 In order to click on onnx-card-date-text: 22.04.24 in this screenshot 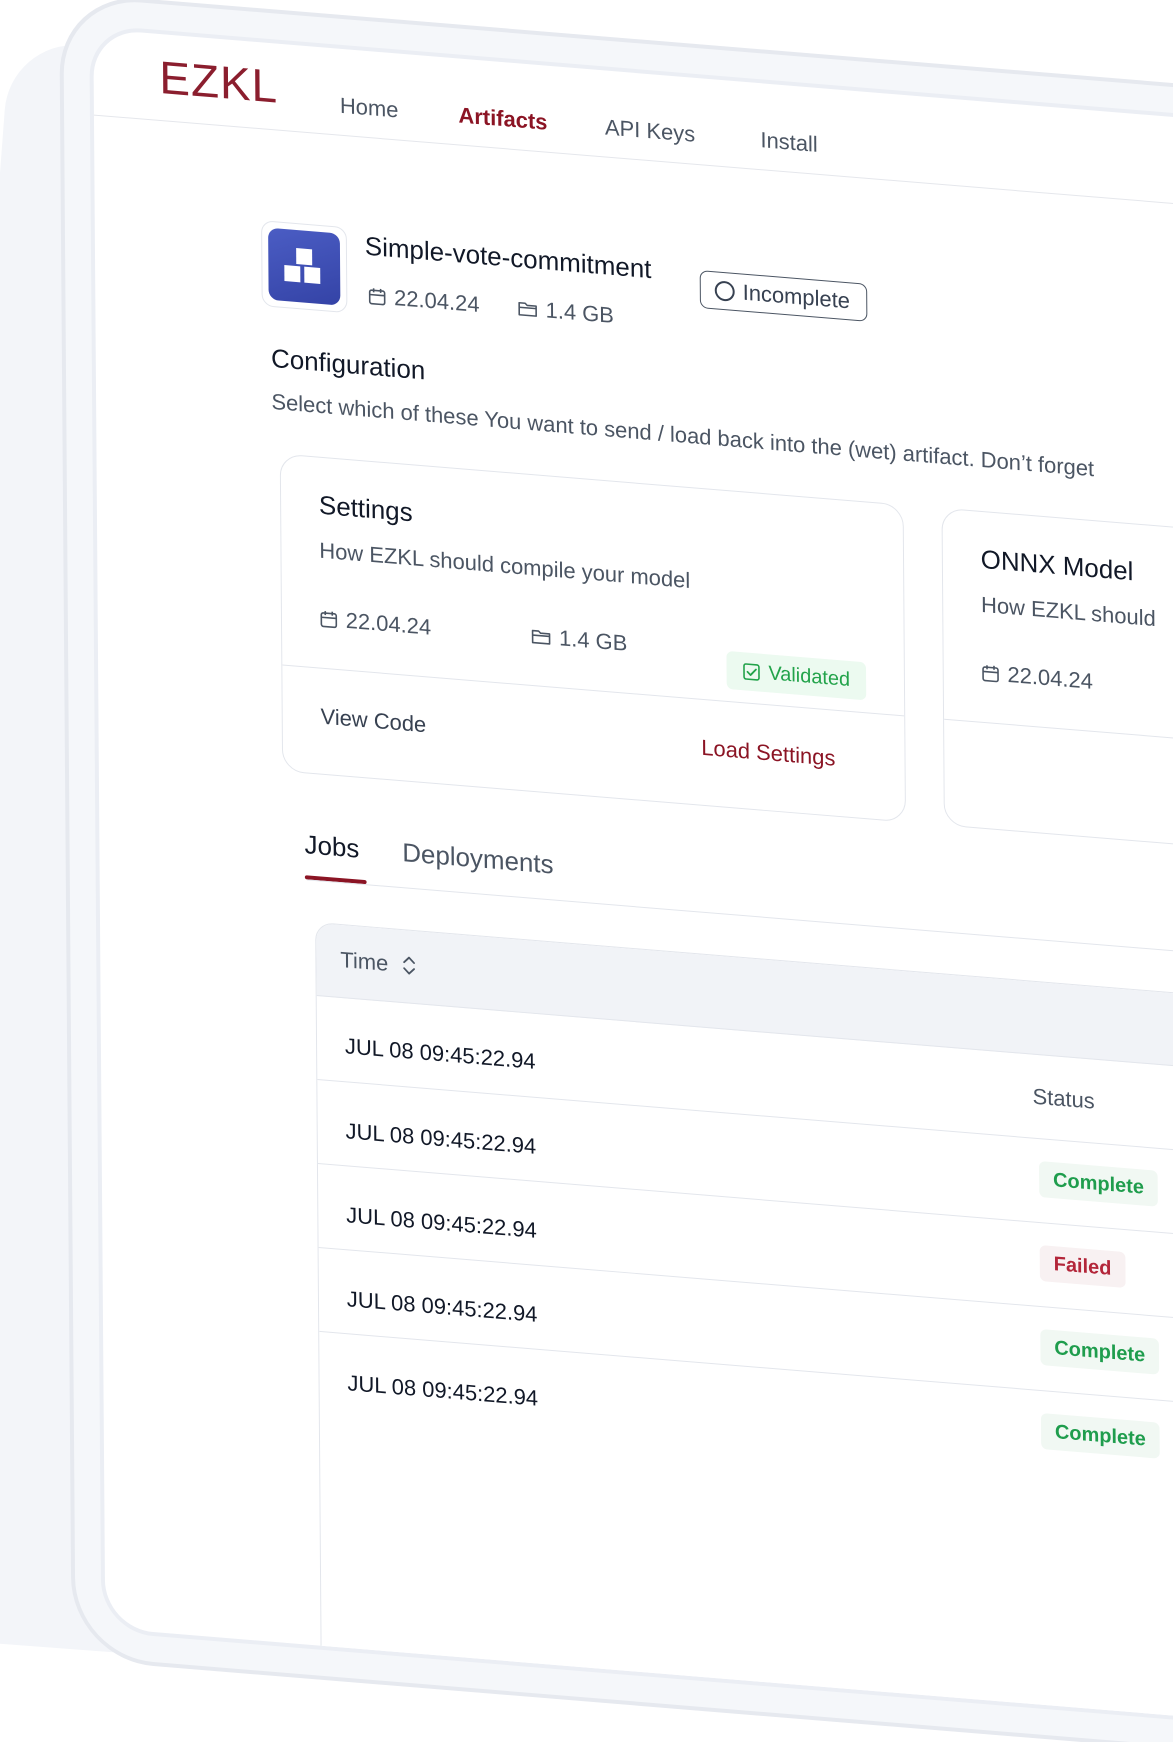, I will do `click(1050, 678)`.